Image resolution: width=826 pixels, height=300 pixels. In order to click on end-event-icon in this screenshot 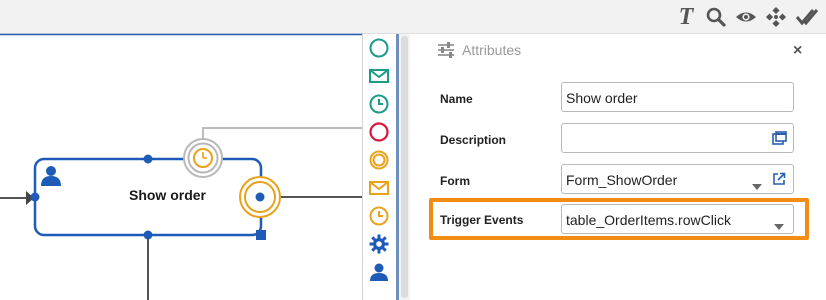, I will do `click(379, 132)`.